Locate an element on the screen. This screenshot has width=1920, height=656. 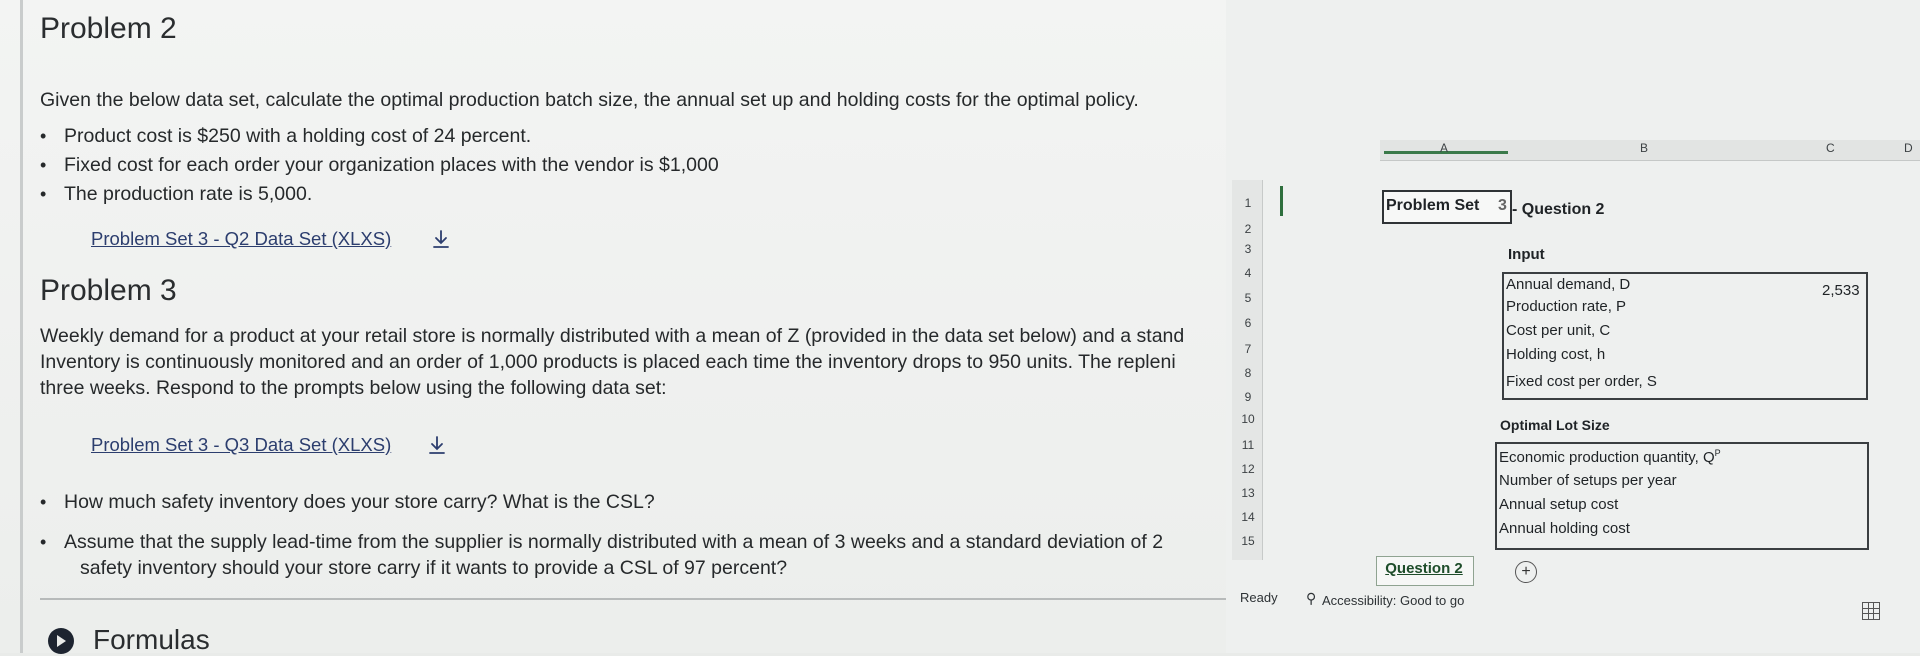
sheet-title-part-2: - Question 2 is located at coordinates (1558, 209).